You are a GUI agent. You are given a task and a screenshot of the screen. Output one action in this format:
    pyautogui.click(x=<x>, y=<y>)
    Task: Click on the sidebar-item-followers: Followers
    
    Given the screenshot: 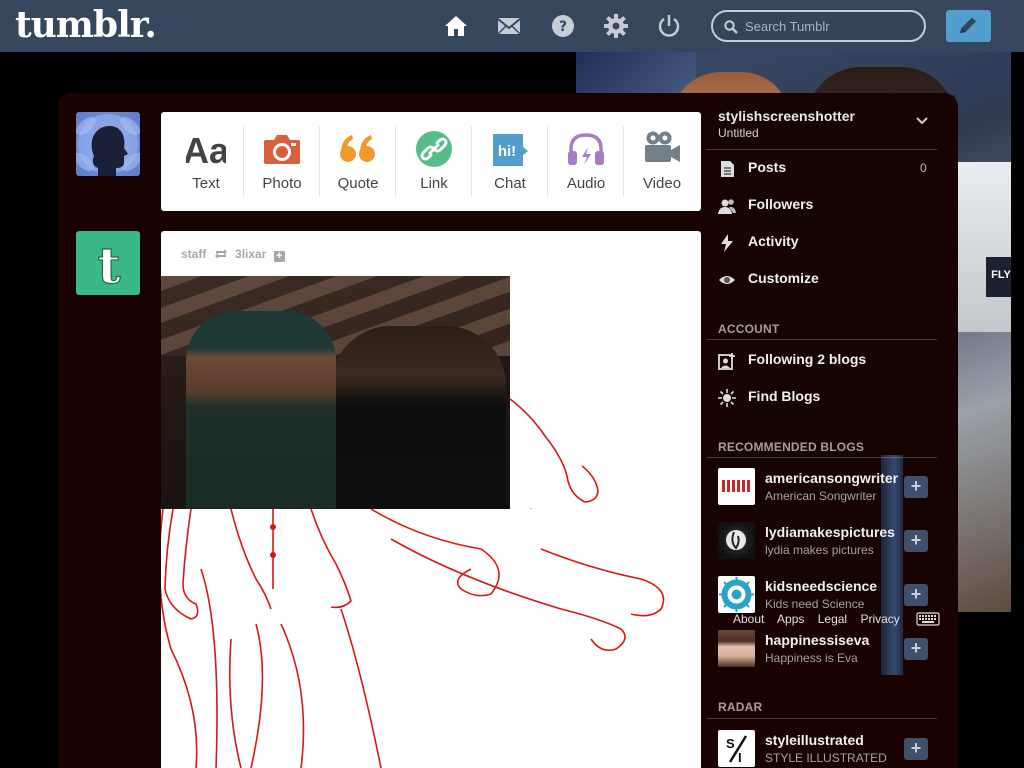 What is the action you would take?
    pyautogui.click(x=828, y=206)
    